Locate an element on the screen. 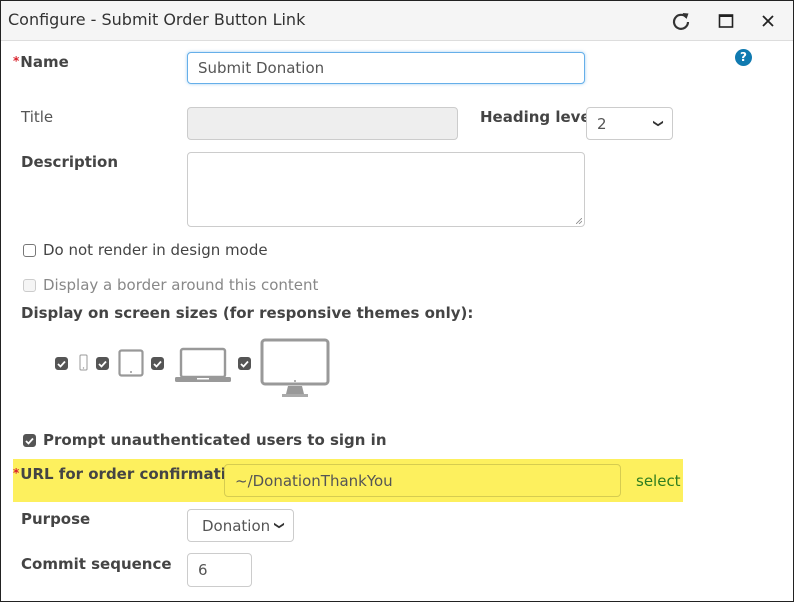  refresh-button is located at coordinates (681, 21).